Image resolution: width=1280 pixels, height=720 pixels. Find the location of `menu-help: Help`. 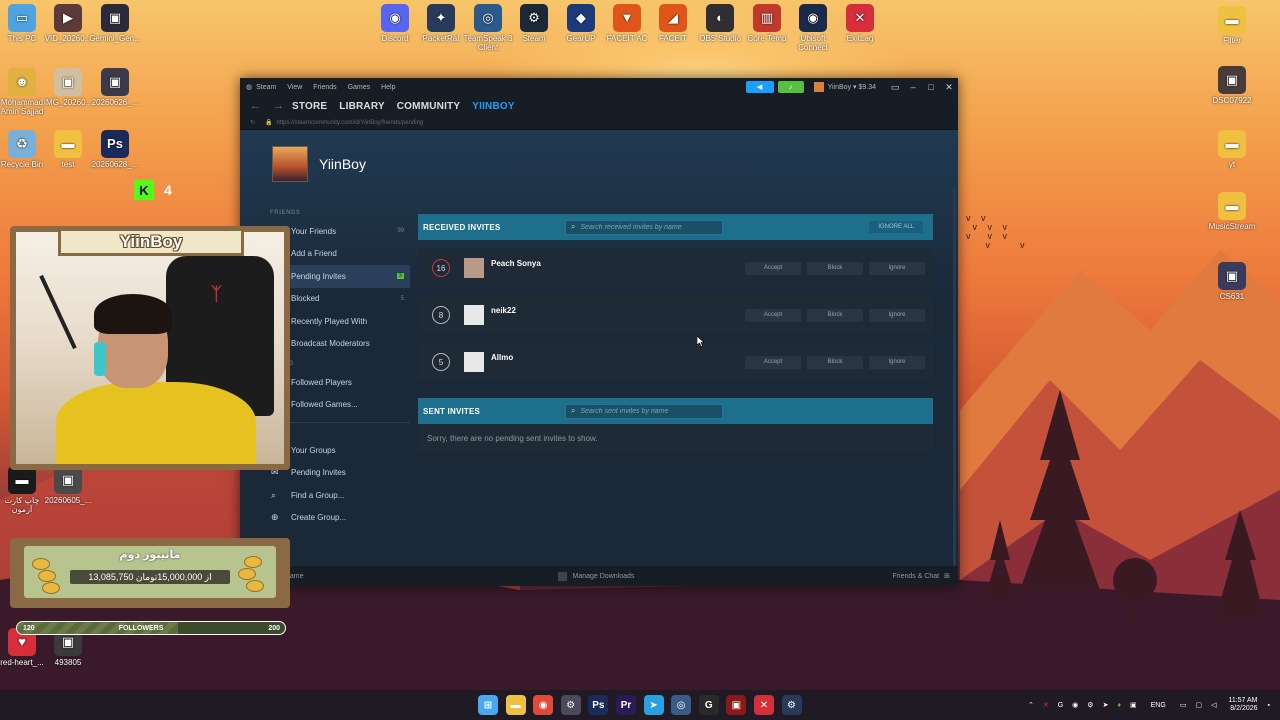

menu-help: Help is located at coordinates (388, 87).